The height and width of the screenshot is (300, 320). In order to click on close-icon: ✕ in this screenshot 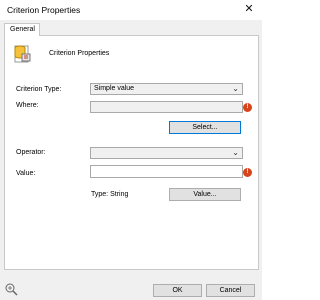, I will do `click(249, 9)`.